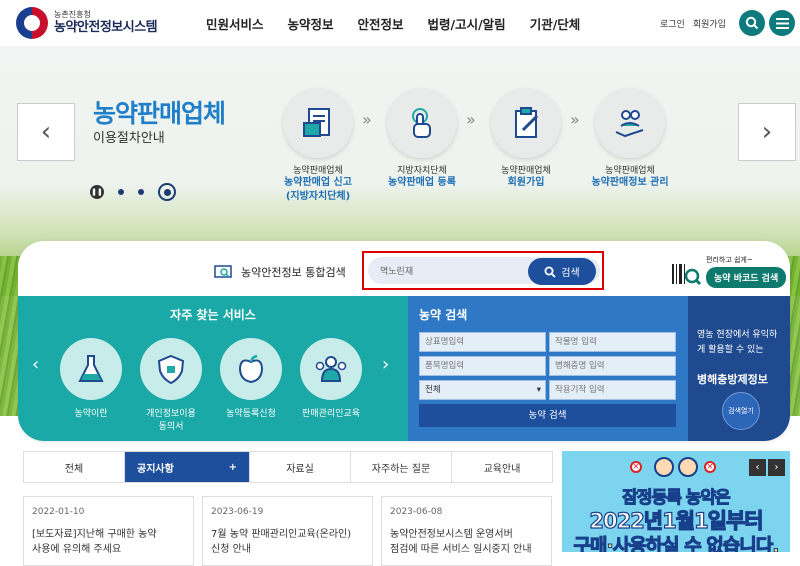 Image resolution: width=800 pixels, height=566 pixels. I want to click on service-what-is-pesticide: 농약이란, so click(91, 379).